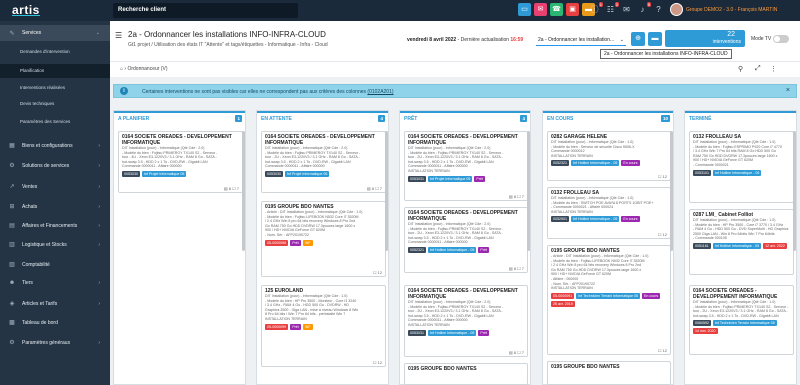 This screenshot has height=385, width=800. I want to click on sidebar-item-tiers: ☻ Tiers ›, so click(55, 283).